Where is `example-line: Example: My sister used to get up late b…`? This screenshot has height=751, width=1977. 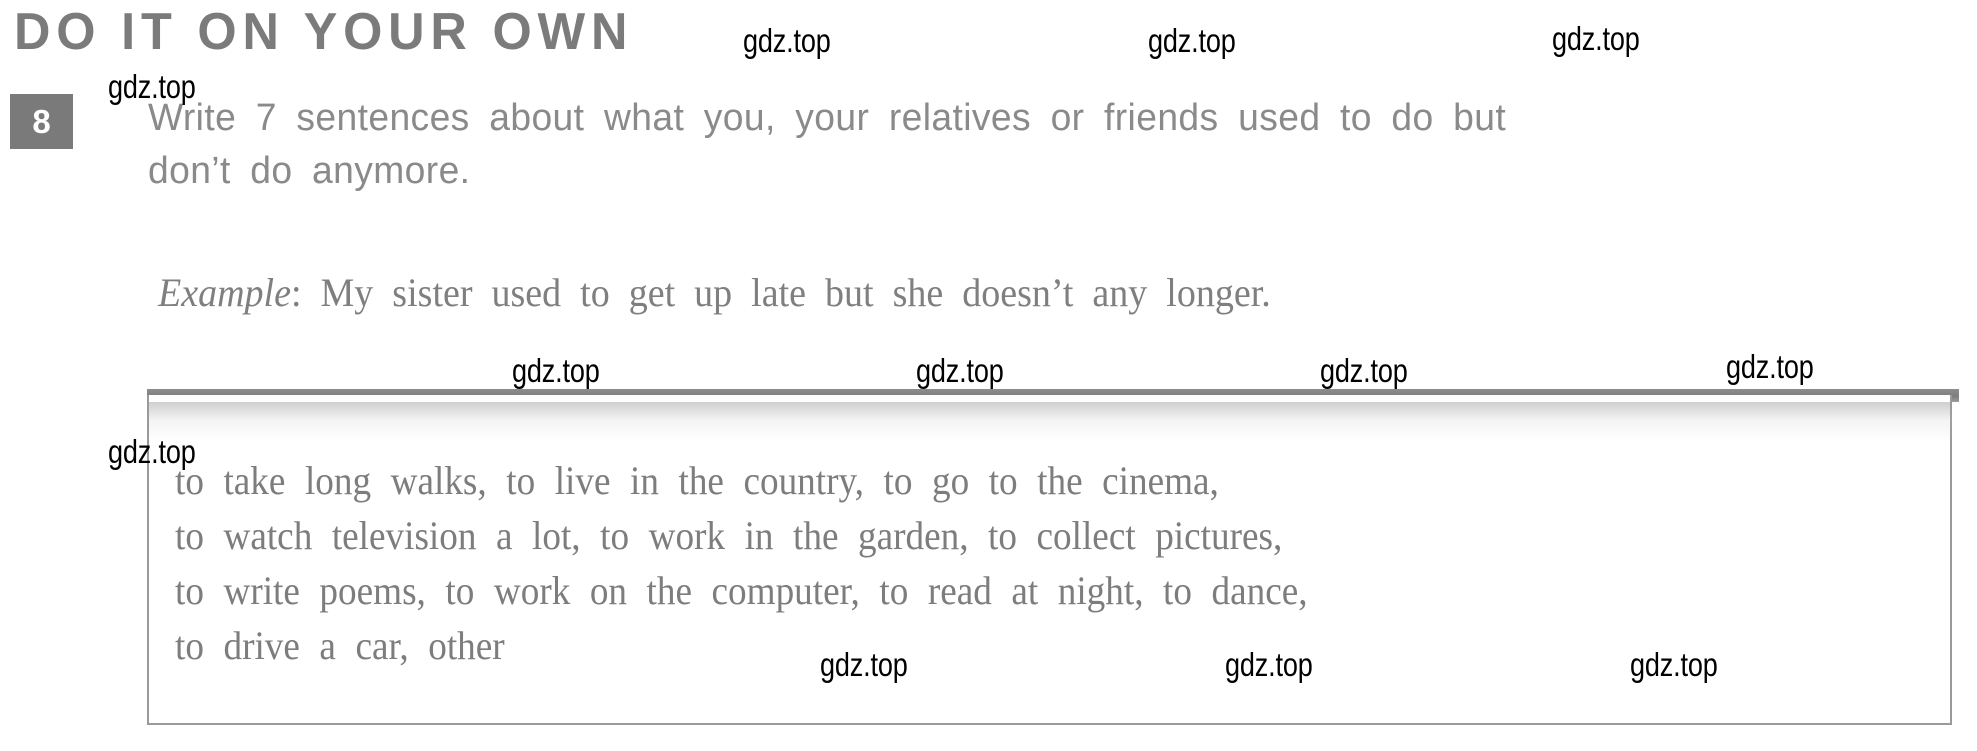 example-line: Example: My sister used to get up late b… is located at coordinates (714, 292).